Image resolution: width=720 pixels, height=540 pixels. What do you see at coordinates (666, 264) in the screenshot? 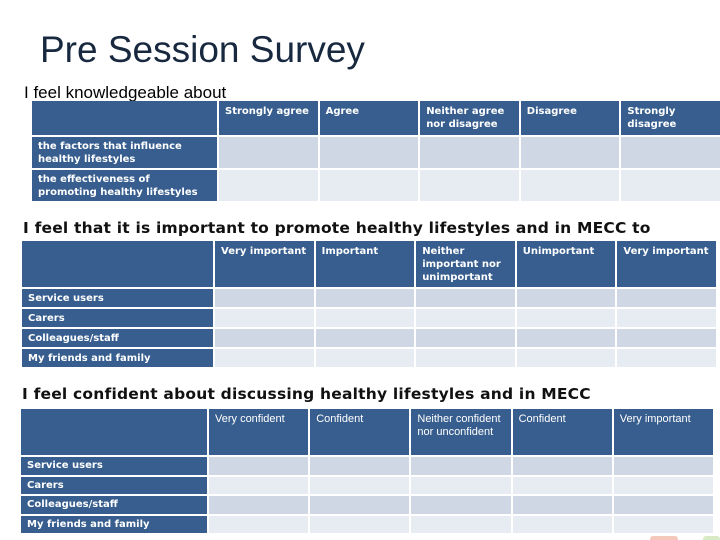
I see `column-header-very-important-2: Very important` at bounding box center [666, 264].